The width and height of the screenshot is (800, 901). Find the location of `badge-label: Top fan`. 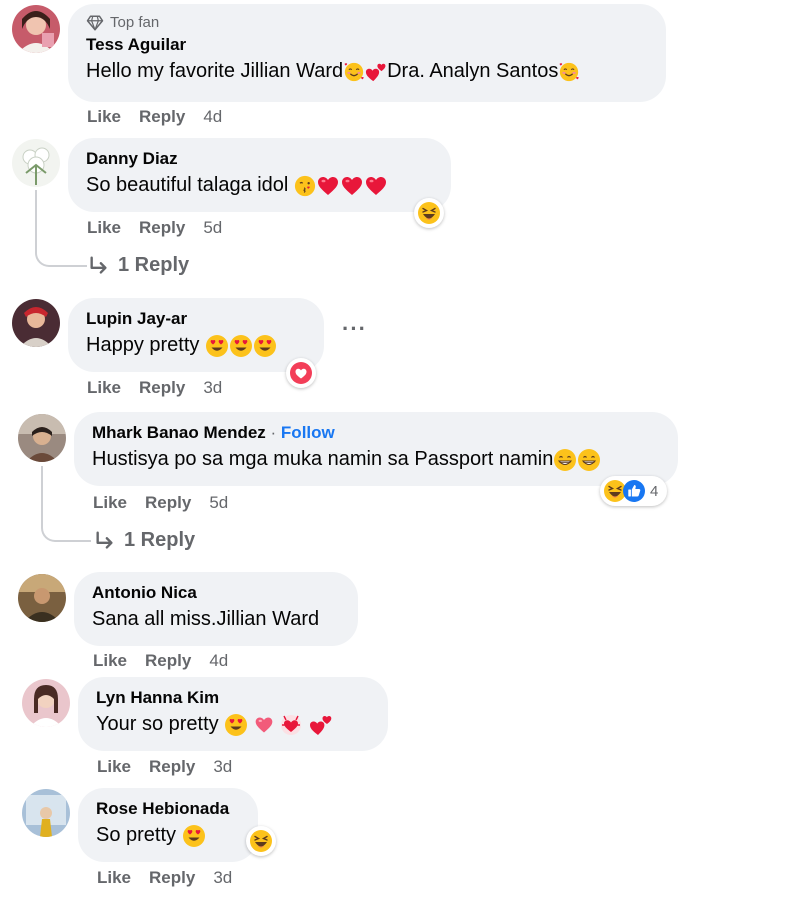

badge-label: Top fan is located at coordinates (135, 22).